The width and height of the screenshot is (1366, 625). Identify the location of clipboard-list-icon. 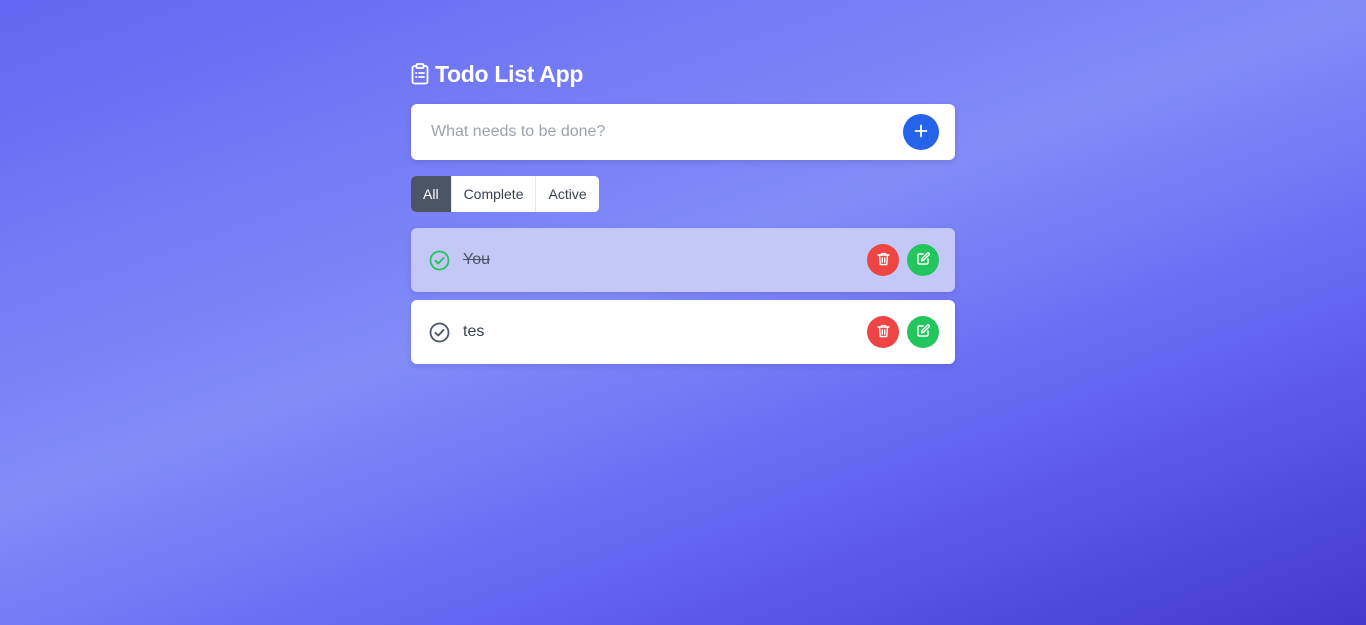
(420, 74).